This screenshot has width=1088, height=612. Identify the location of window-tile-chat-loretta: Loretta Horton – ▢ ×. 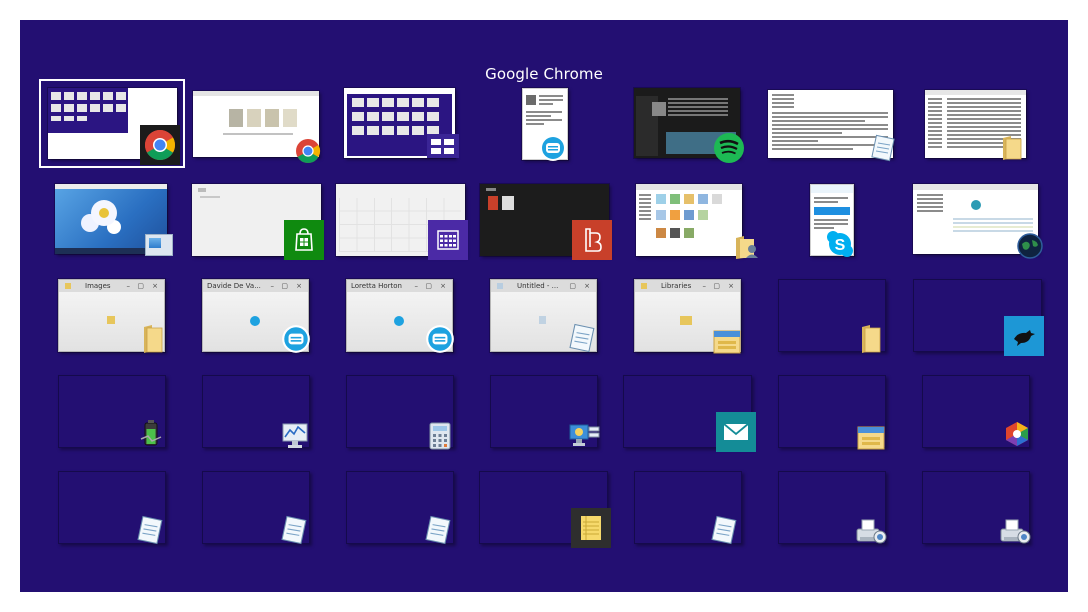
(403, 319).